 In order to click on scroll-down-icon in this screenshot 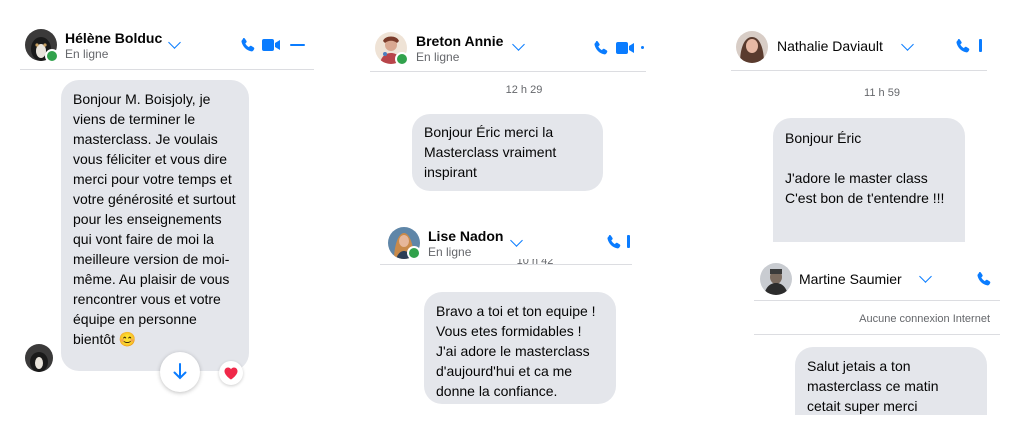, I will do `click(180, 371)`.